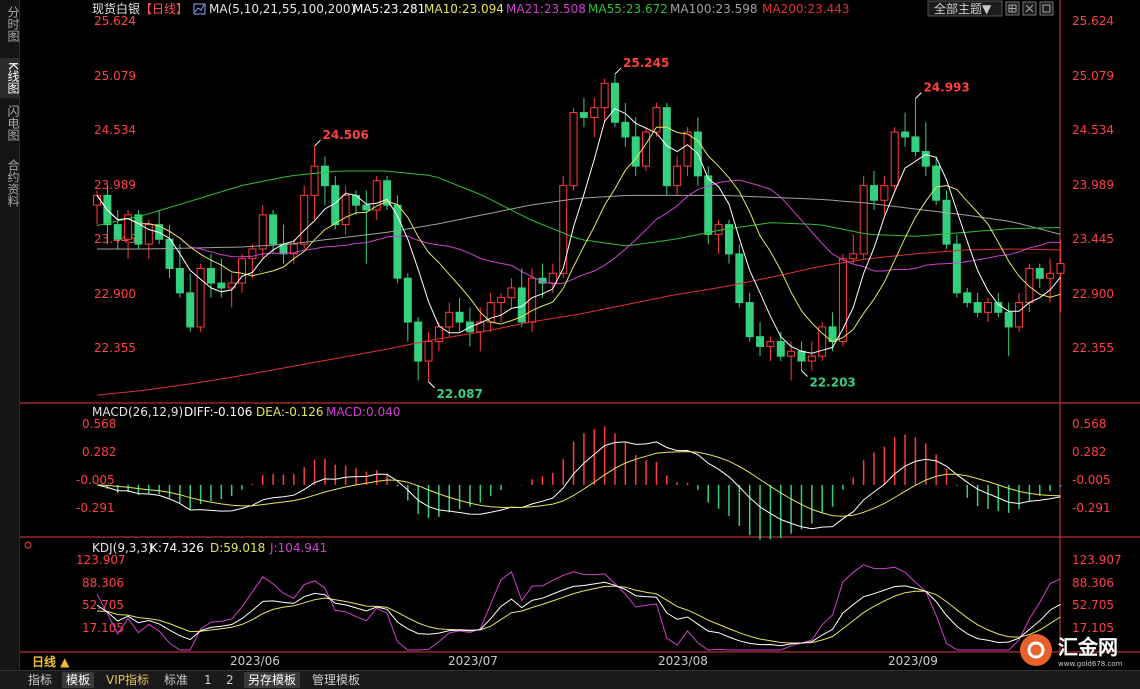 The height and width of the screenshot is (689, 1140). I want to click on price-tick-left-2: 25.079, so click(115, 76).